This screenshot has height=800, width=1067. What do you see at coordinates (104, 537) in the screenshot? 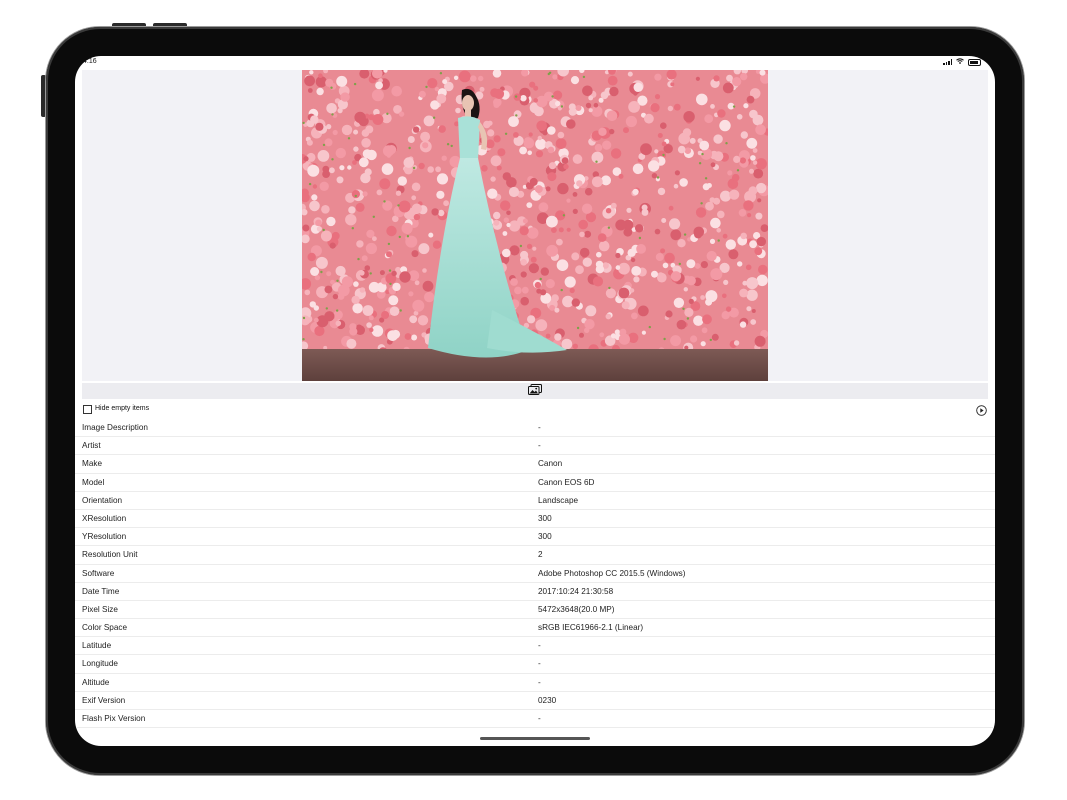
I see `row-key: YResolution` at bounding box center [104, 537].